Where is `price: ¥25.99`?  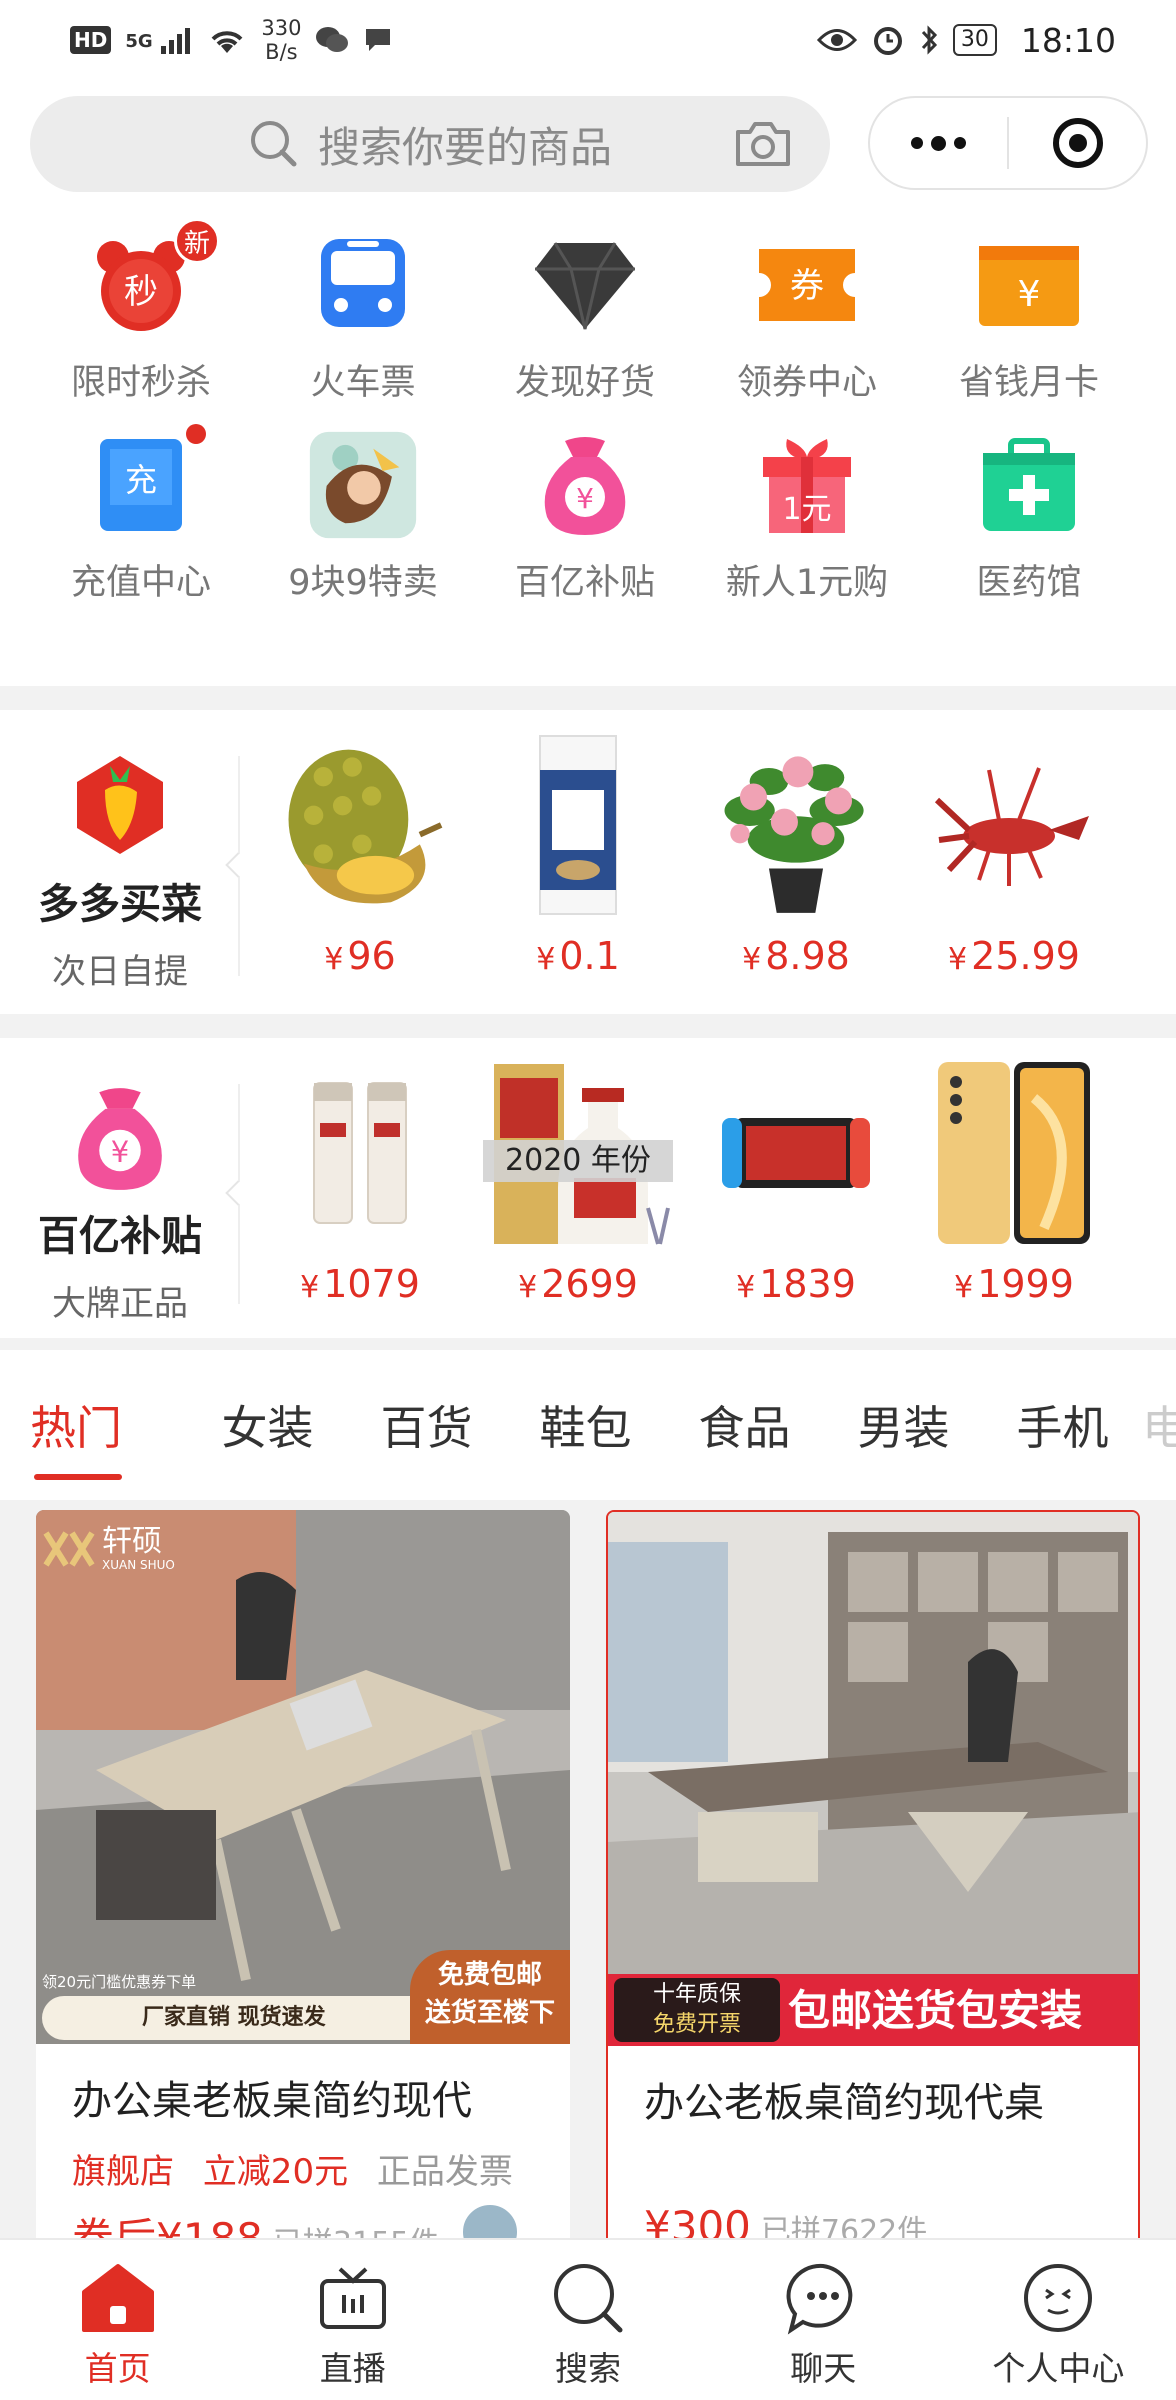 price: ¥25.99 is located at coordinates (1014, 956).